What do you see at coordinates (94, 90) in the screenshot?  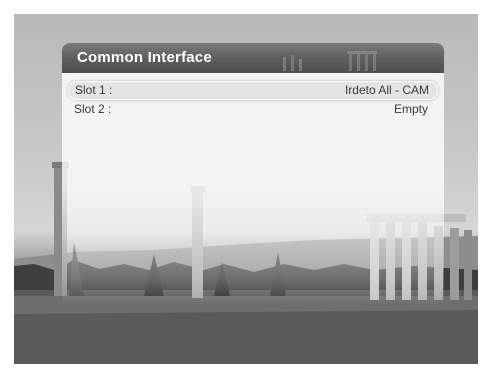 I see `slot-label: Slot 1 :` at bounding box center [94, 90].